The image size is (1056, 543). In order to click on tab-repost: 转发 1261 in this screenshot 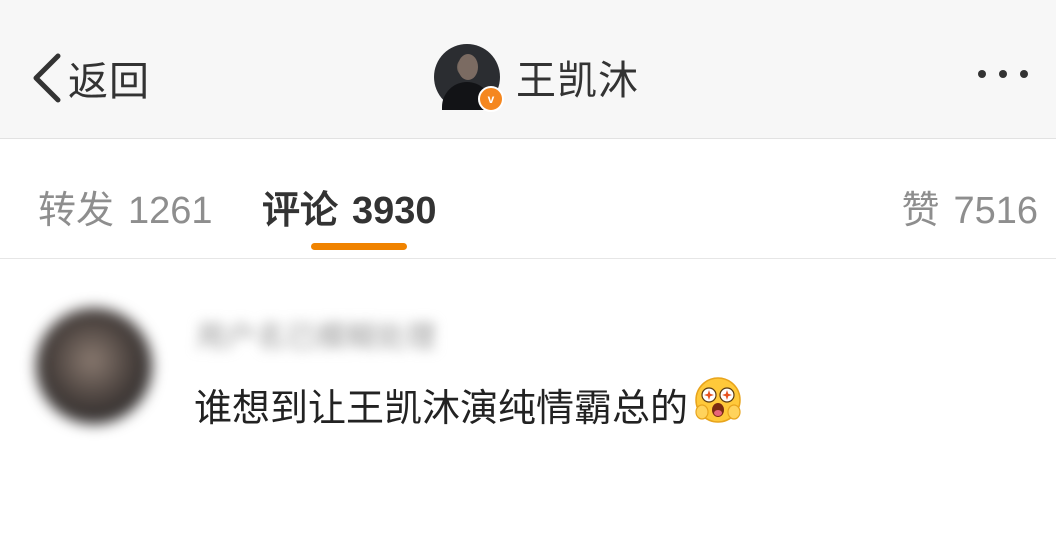, I will do `click(125, 206)`.